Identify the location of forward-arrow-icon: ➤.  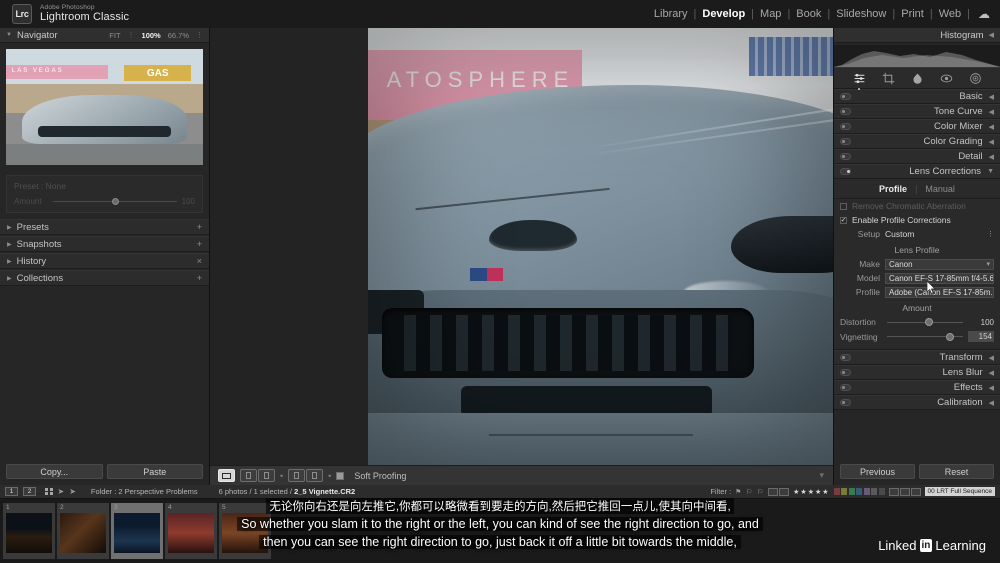
(72, 491).